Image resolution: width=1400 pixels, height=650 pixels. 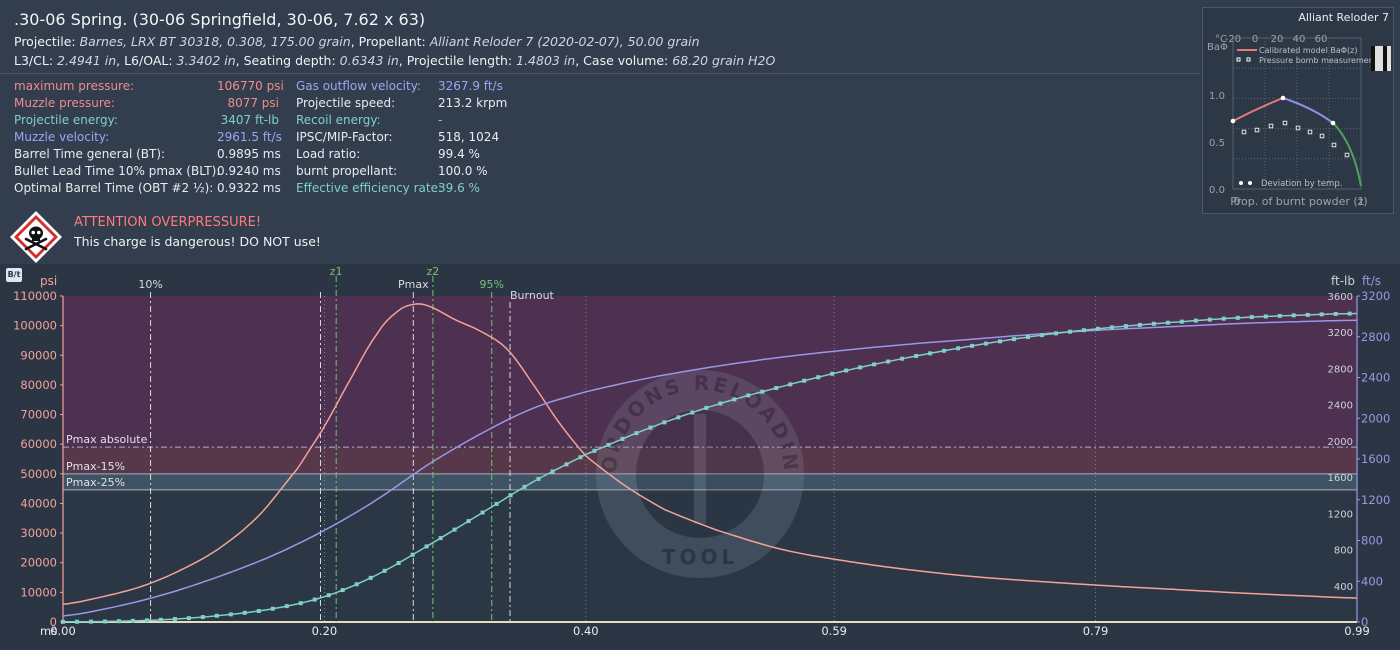 What do you see at coordinates (87, 60) in the screenshot?
I see `l3-value: 2.4941 in` at bounding box center [87, 60].